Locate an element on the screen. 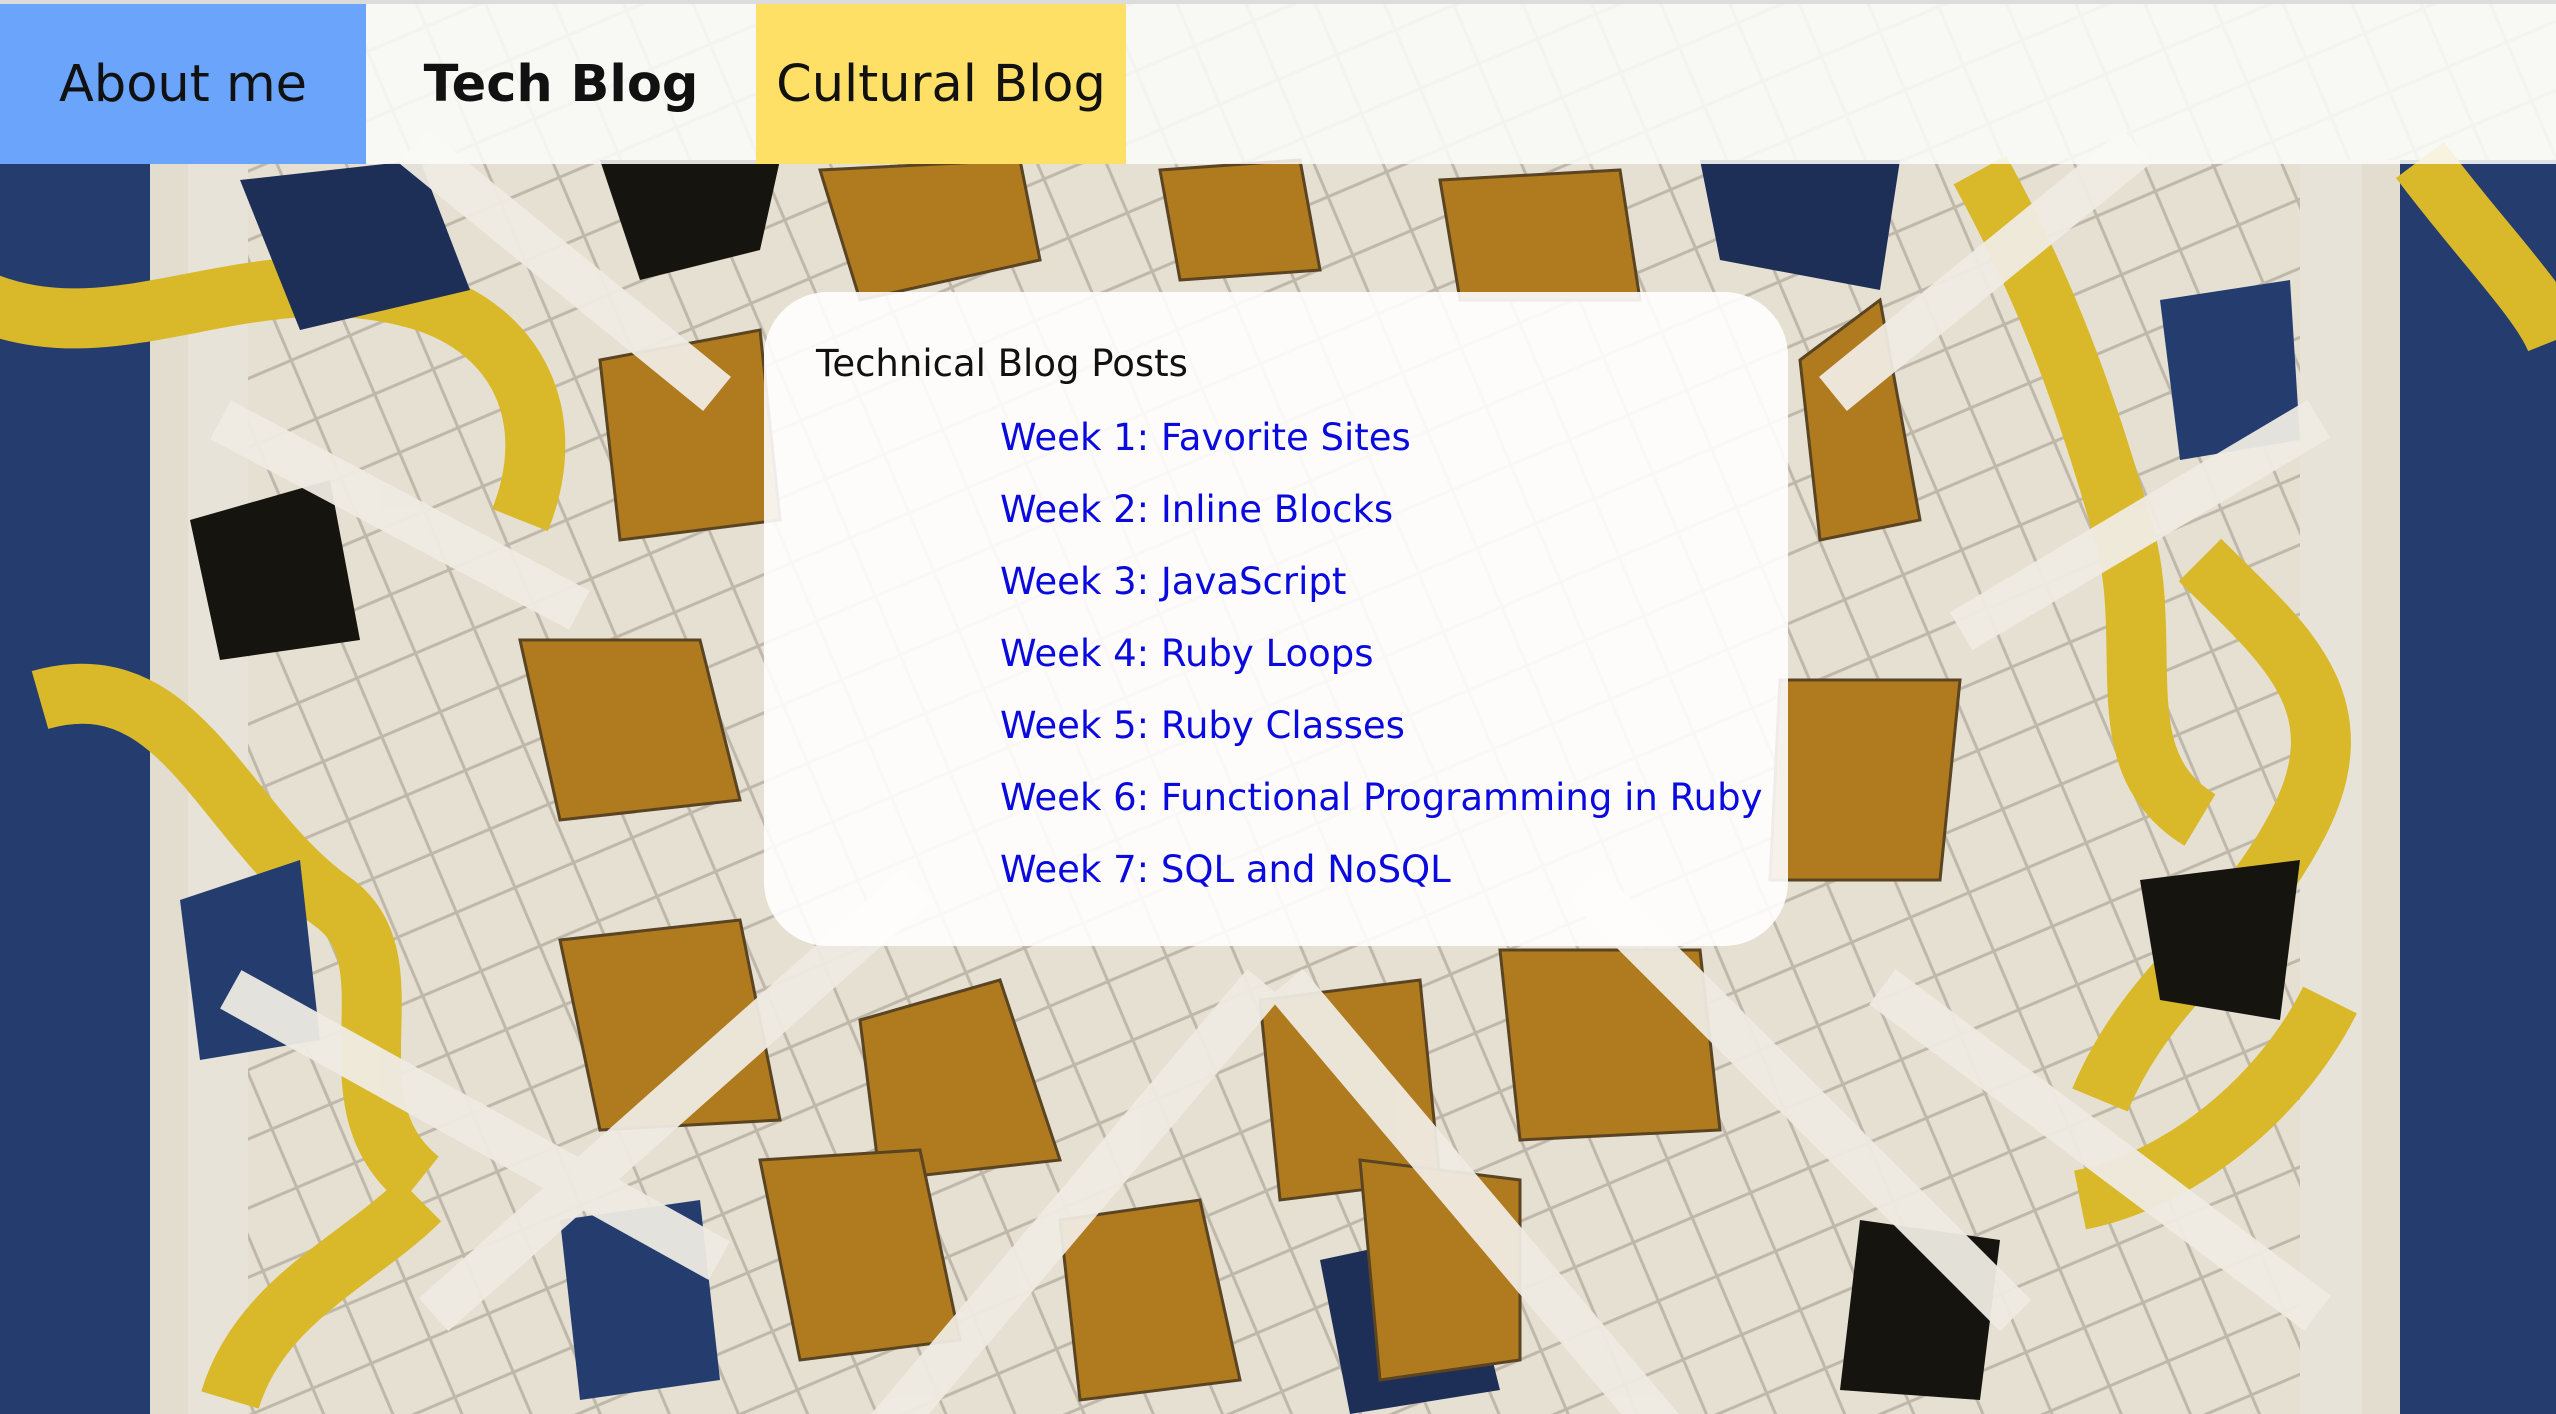 The width and height of the screenshot is (2556, 1414). post-link-week-6: Week 6: Functional Programming in Ruby is located at coordinates (1381, 797).